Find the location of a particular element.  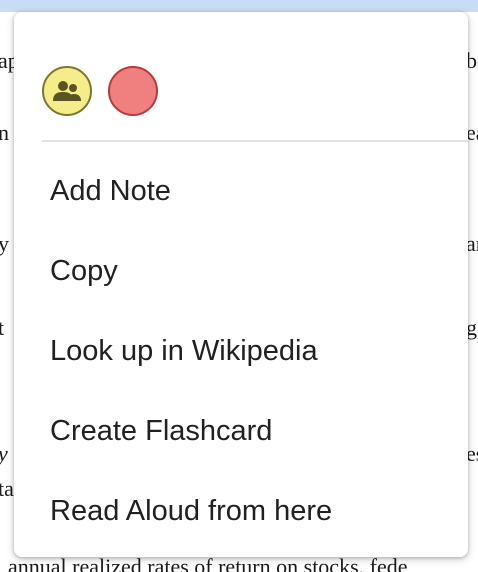

look-up-wikipedia-menu-item: Look up in Wikipedia is located at coordinates (241, 351).